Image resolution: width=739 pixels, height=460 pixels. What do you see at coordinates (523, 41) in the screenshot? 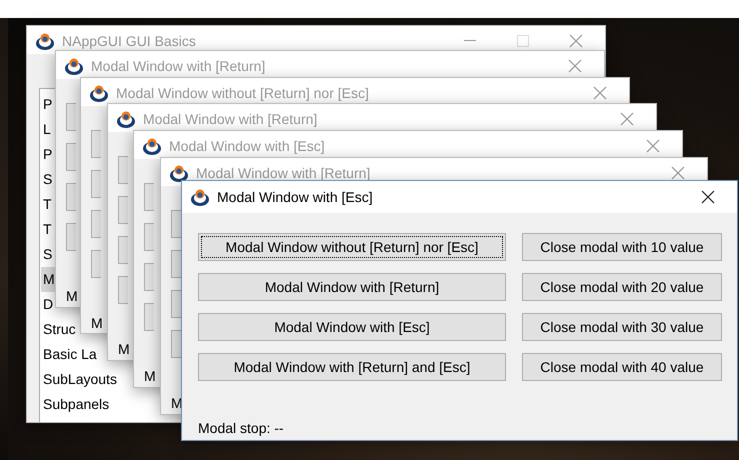
I see `maximize-icon` at bounding box center [523, 41].